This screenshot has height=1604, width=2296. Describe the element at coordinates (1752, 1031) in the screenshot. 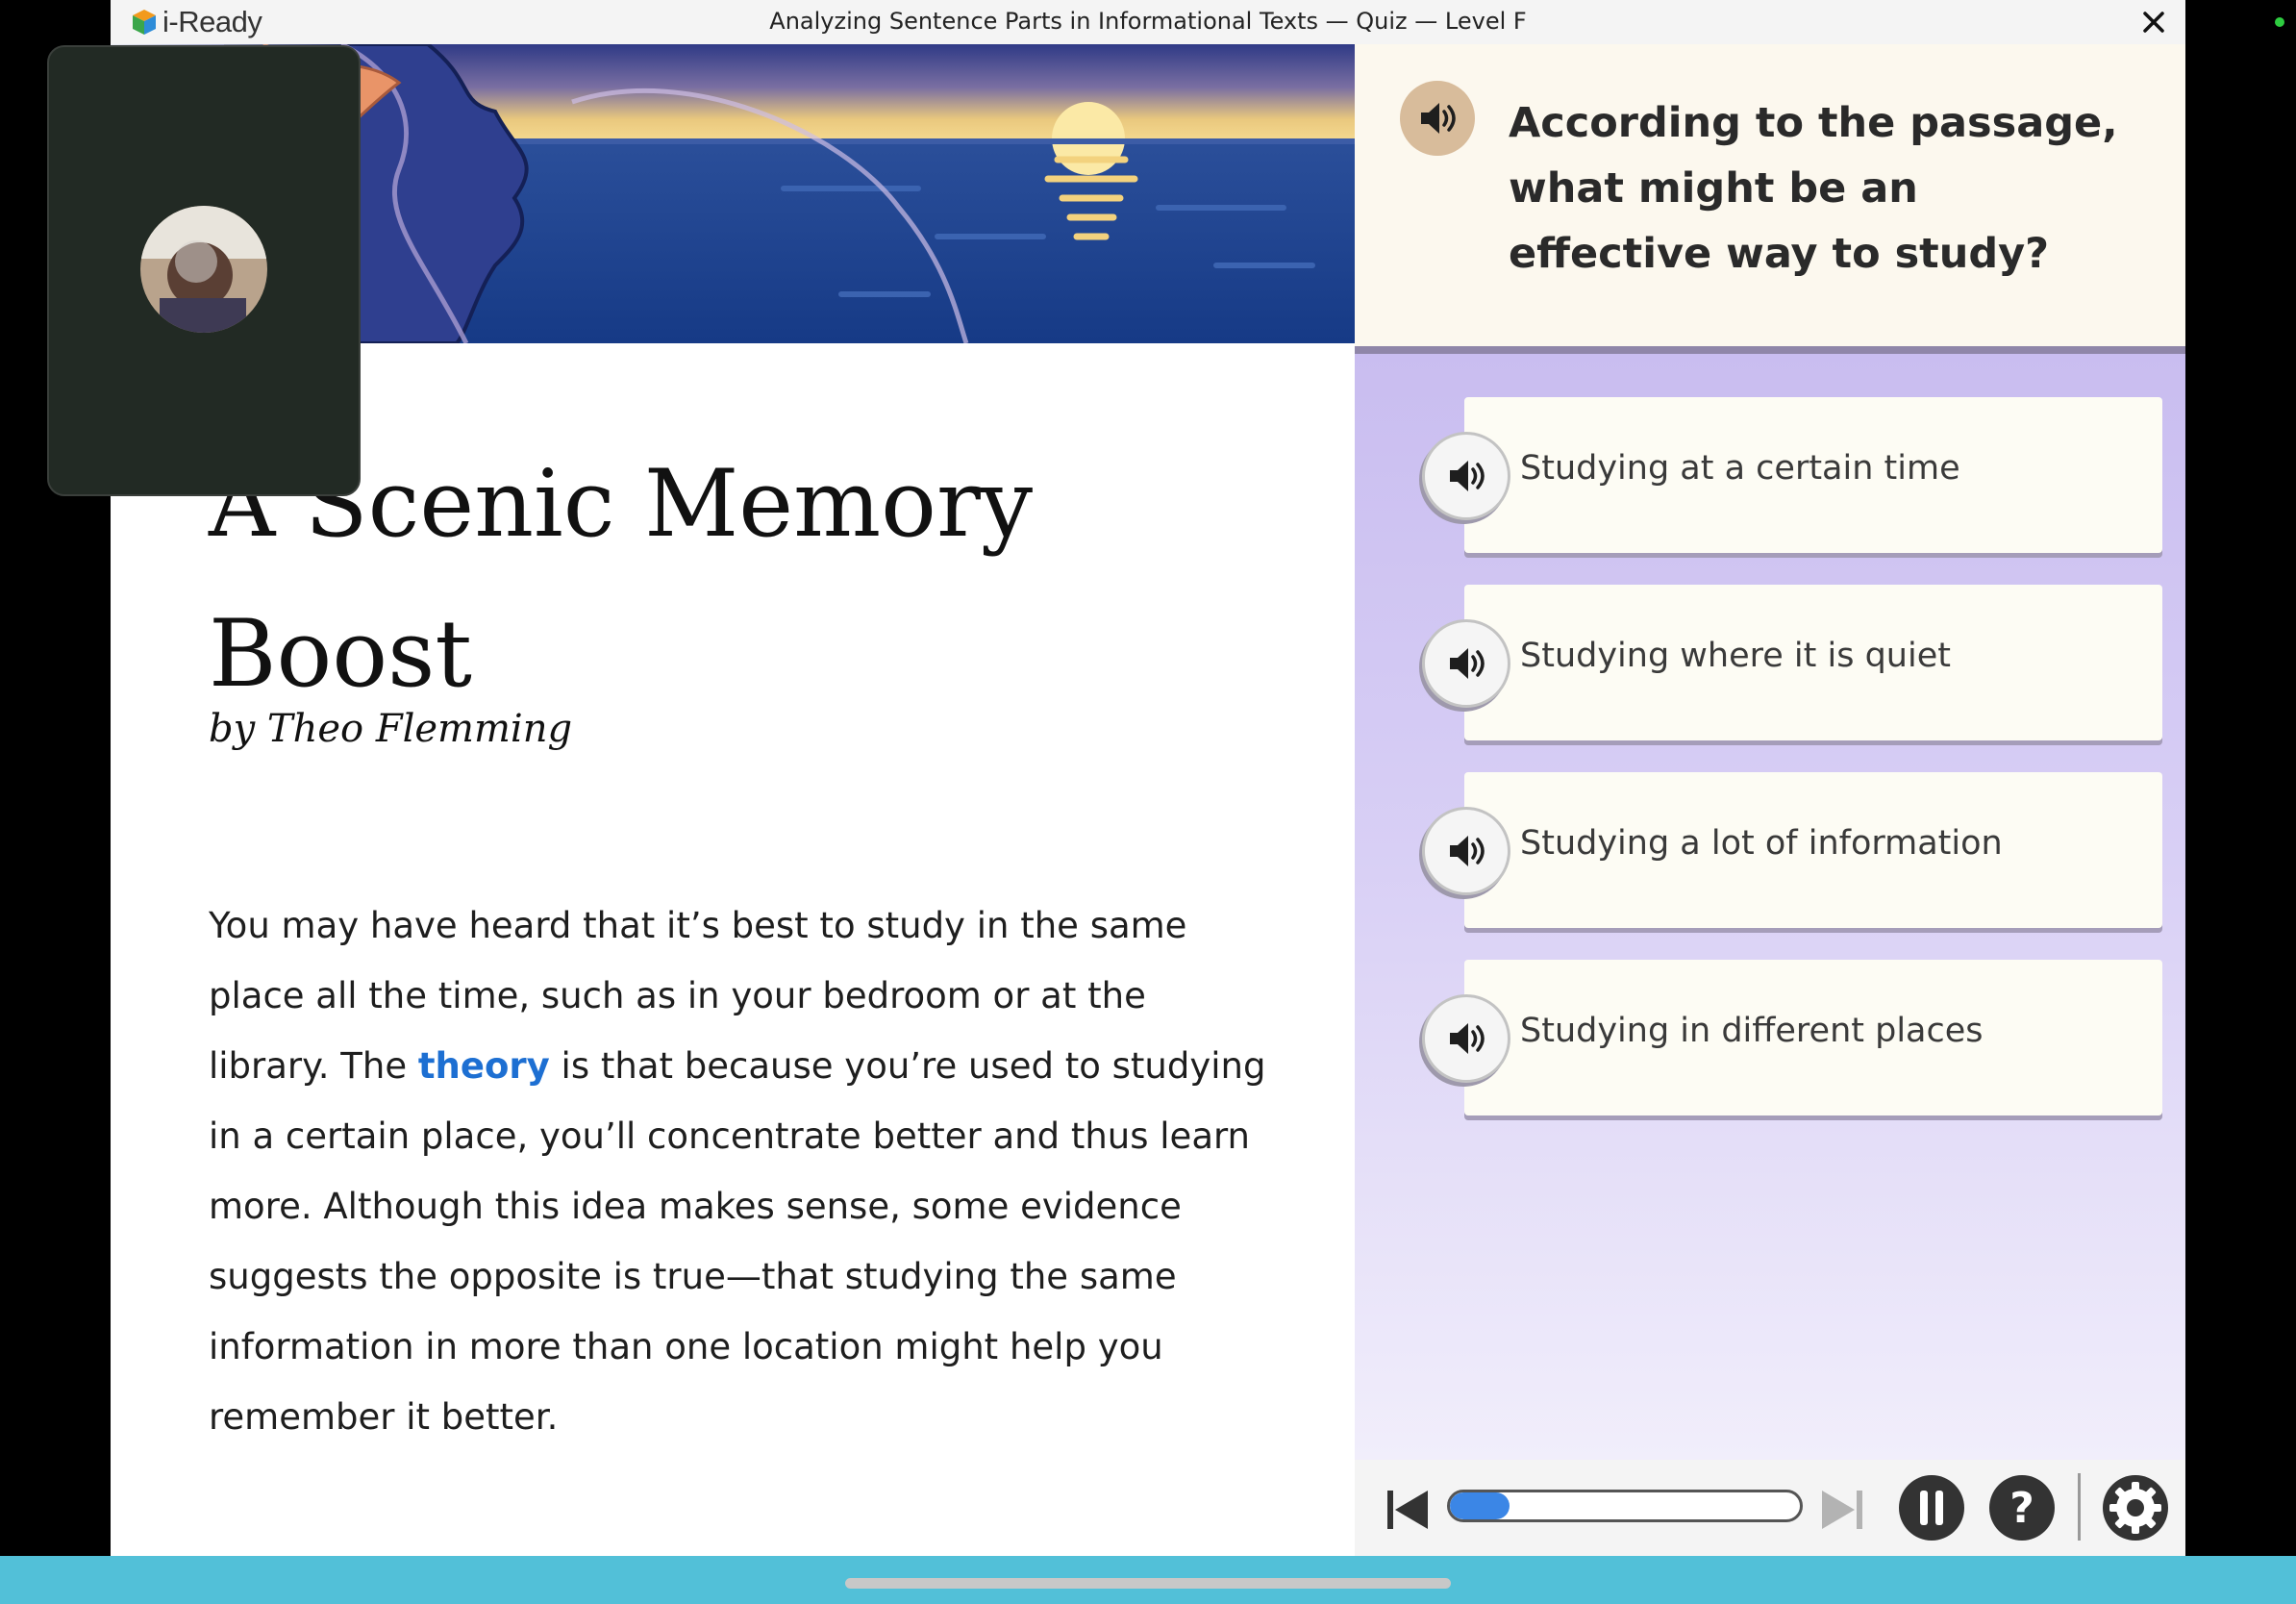

I see `answer-label: Studying in different places` at that location.